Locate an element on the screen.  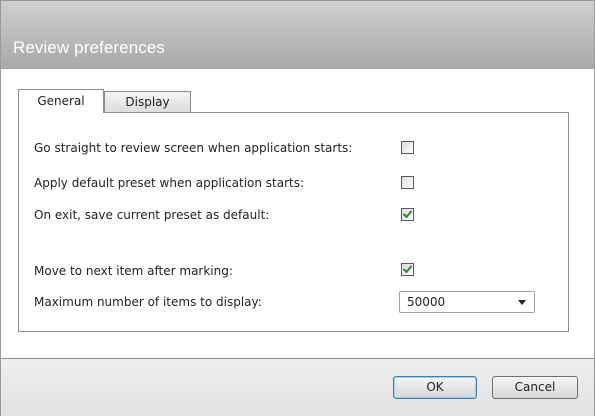
option-save-preset-label: On exit, save current preset as default: is located at coordinates (152, 215).